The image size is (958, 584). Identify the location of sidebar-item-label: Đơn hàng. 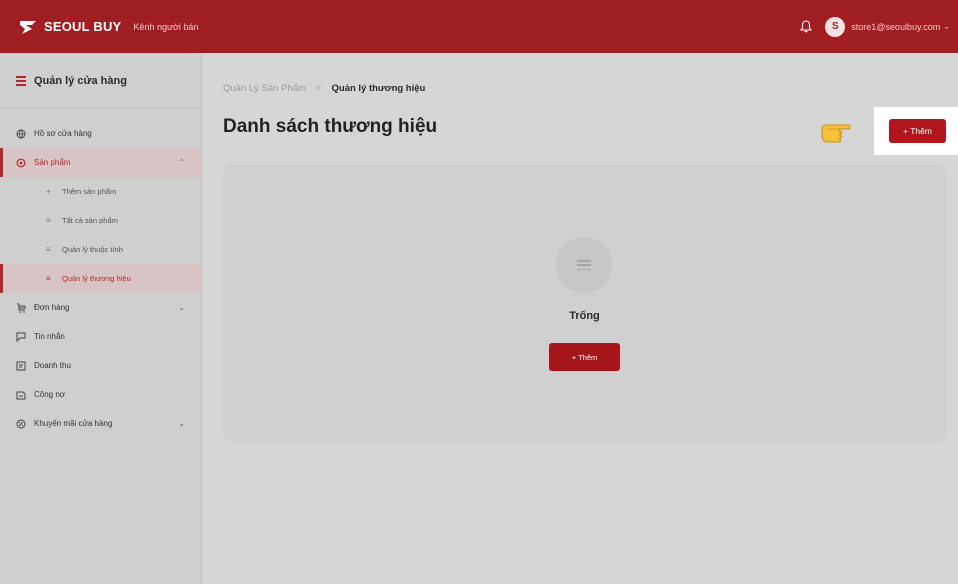
(52, 307).